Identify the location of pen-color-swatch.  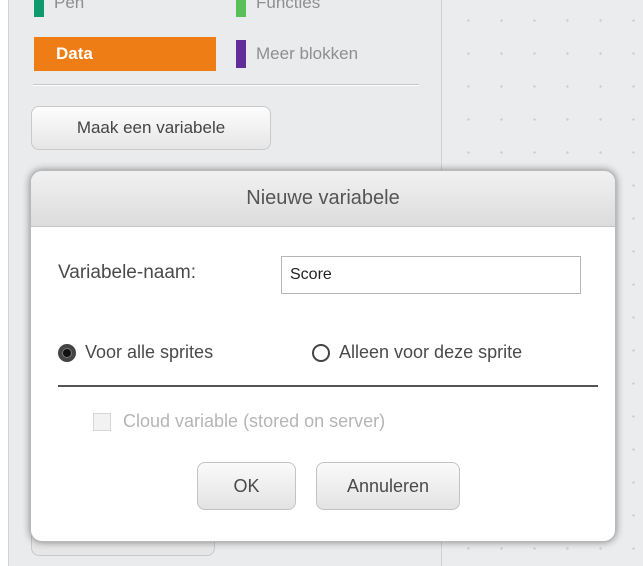
(39, 8).